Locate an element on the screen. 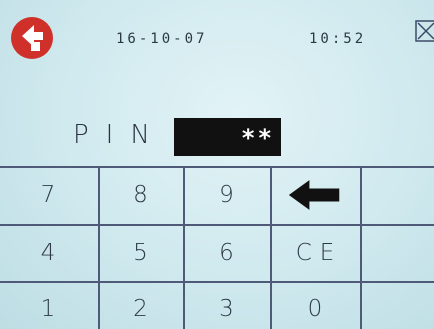  key-8: 8 is located at coordinates (140, 195).